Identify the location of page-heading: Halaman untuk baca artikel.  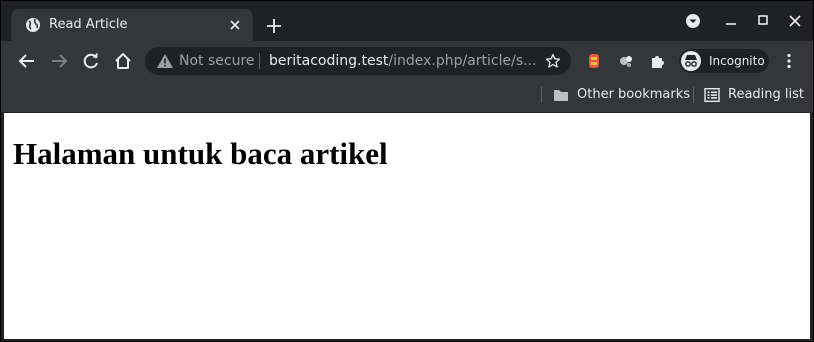
(200, 153).